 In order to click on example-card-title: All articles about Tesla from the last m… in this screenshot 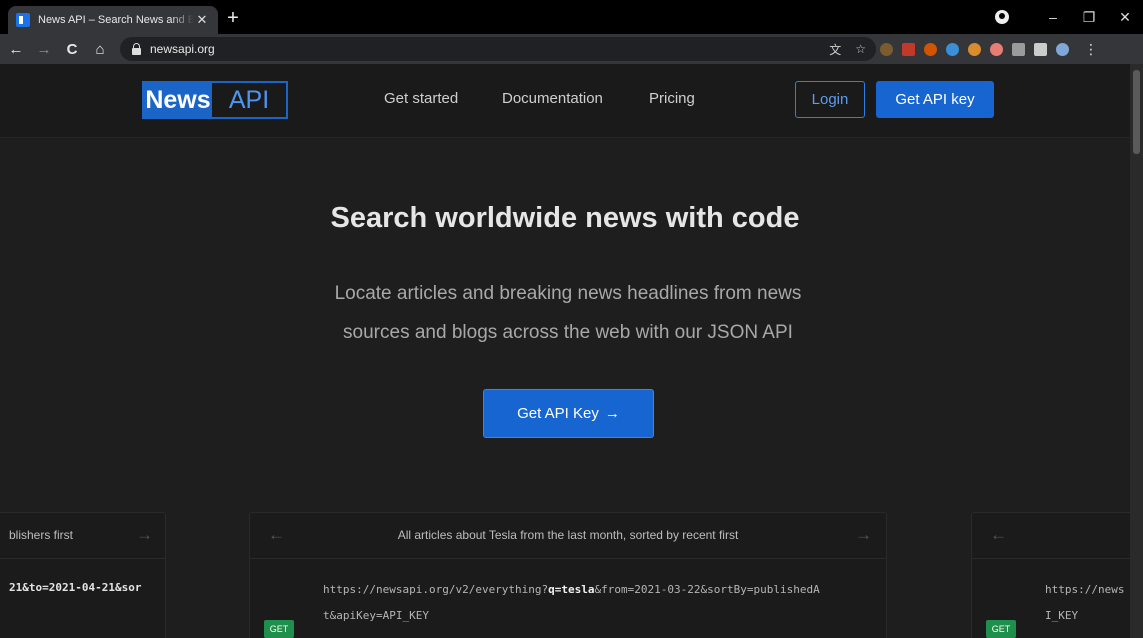, I will do `click(568, 535)`.